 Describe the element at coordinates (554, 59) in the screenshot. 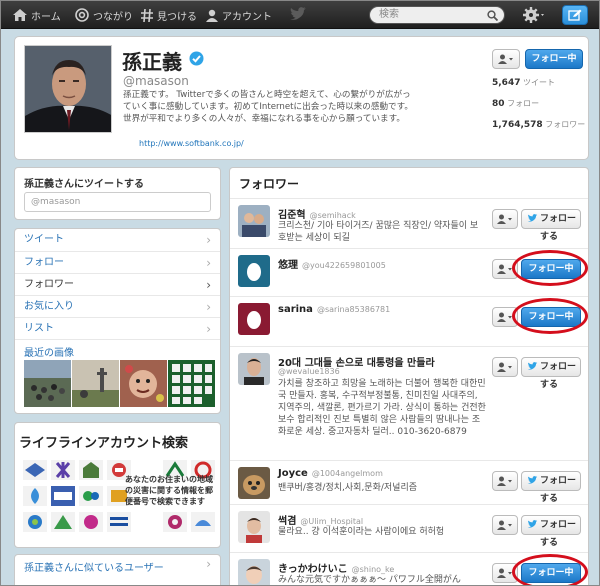

I see `profile-following-button: フォロー中` at that location.